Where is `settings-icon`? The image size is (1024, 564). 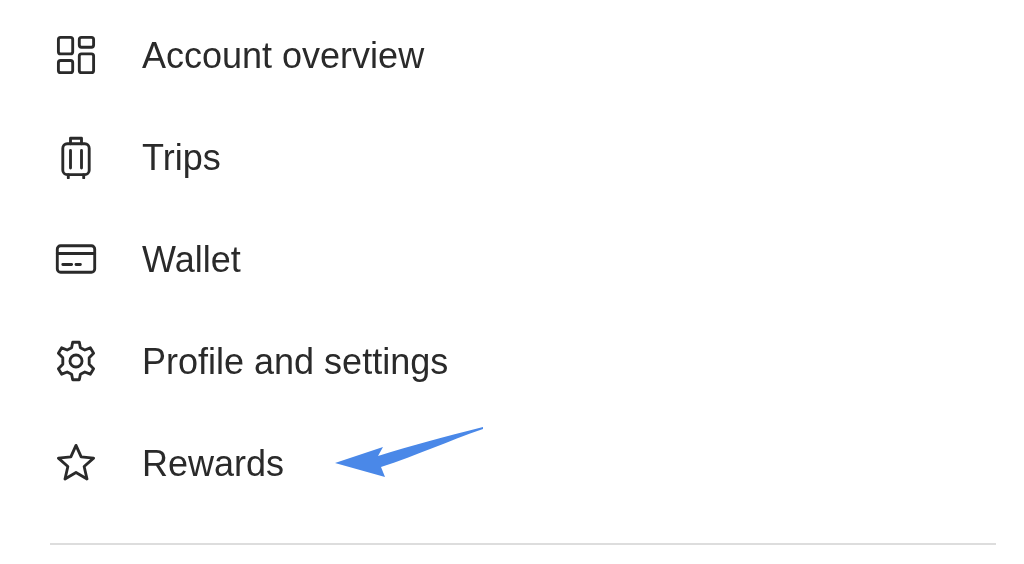 settings-icon is located at coordinates (76, 361).